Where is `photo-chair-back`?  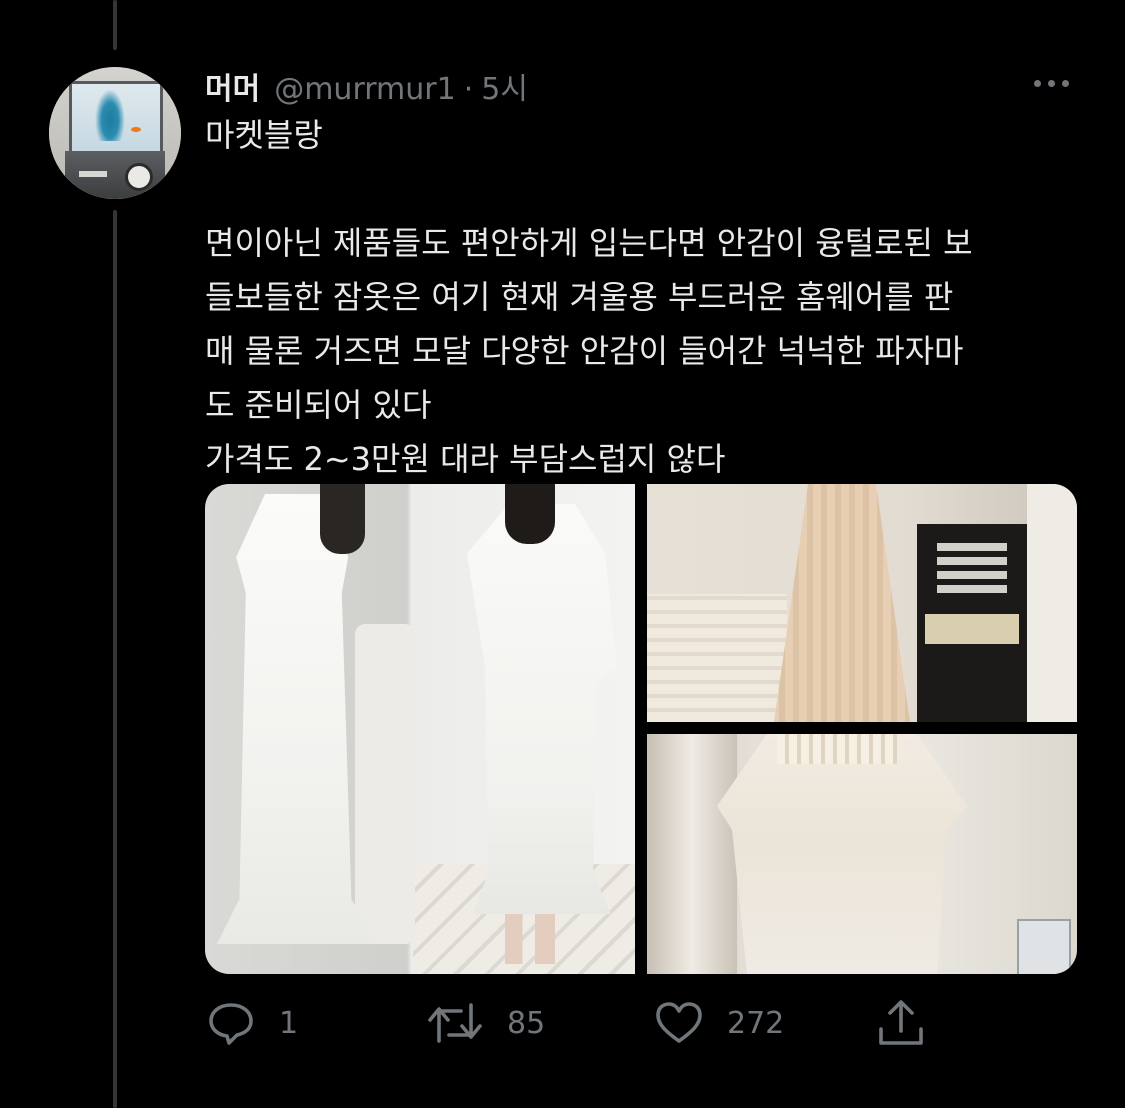 photo-chair-back is located at coordinates (972, 569).